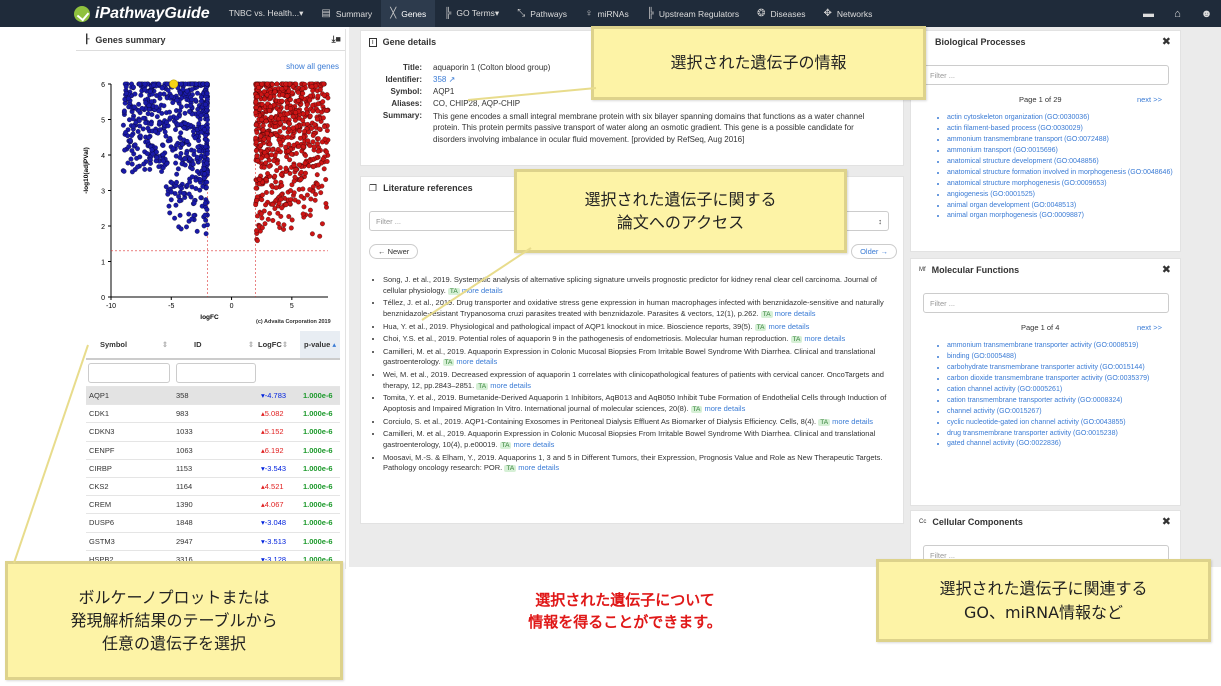 The image size is (1221, 686). What do you see at coordinates (1059, 356) in the screenshot?
I see `go-term-link: binding (GO:0005488)` at bounding box center [1059, 356].